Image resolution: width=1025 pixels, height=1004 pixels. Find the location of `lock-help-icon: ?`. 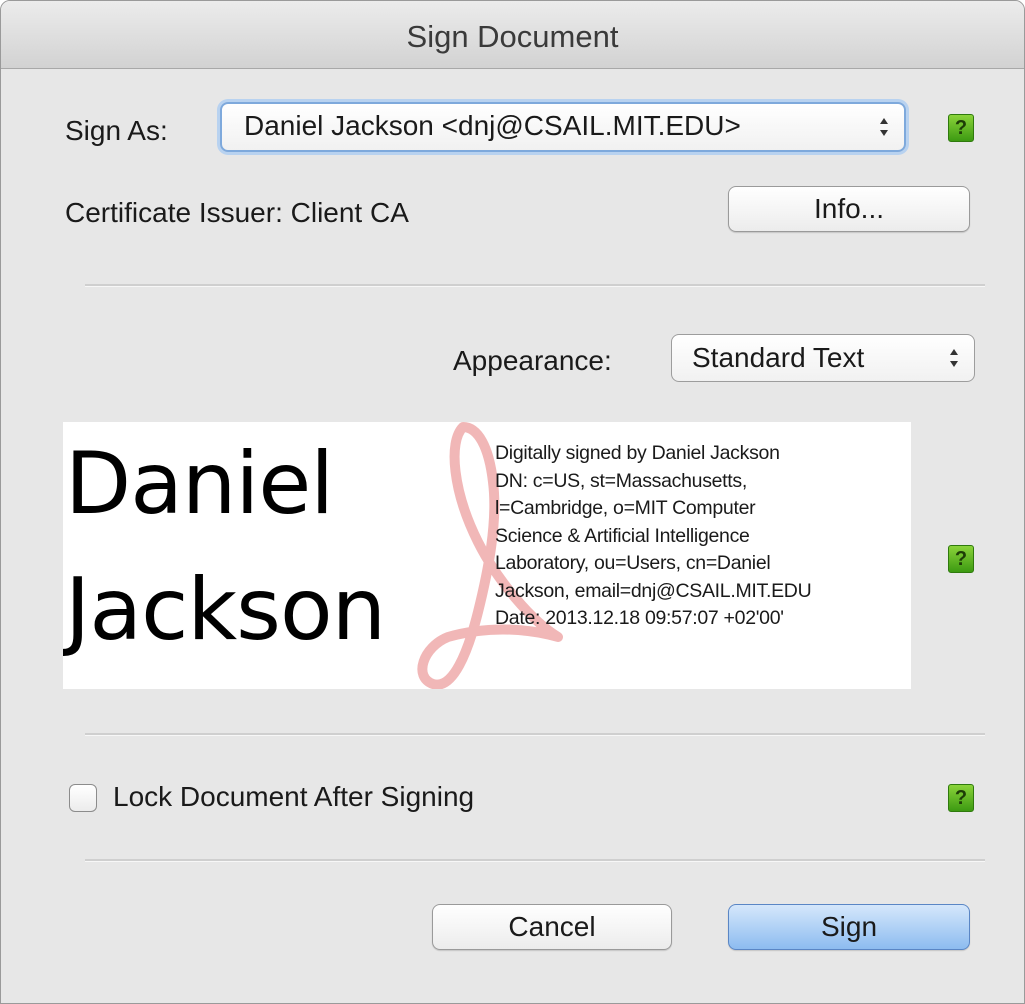

lock-help-icon: ? is located at coordinates (961, 798).